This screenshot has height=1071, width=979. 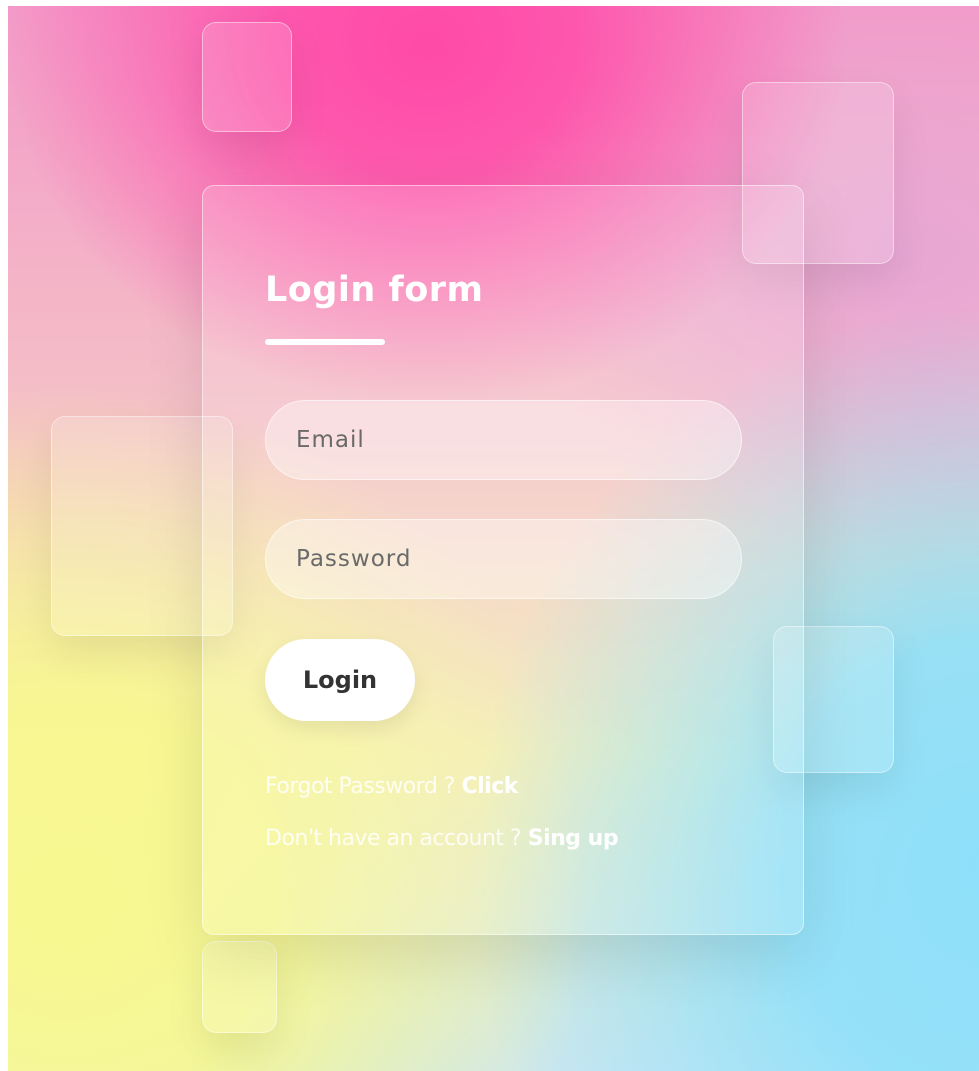 I want to click on signup-text: Don't have an account ?, so click(x=396, y=838).